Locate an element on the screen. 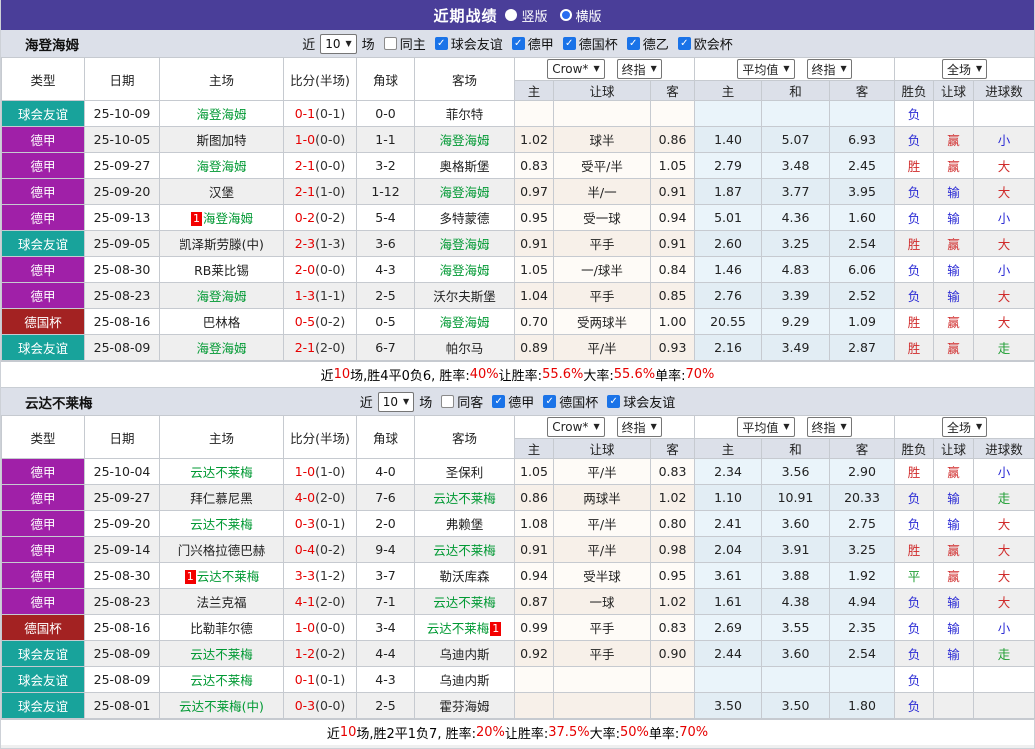 This screenshot has height=749, width=1035. result-goals: 走 is located at coordinates (1004, 347).